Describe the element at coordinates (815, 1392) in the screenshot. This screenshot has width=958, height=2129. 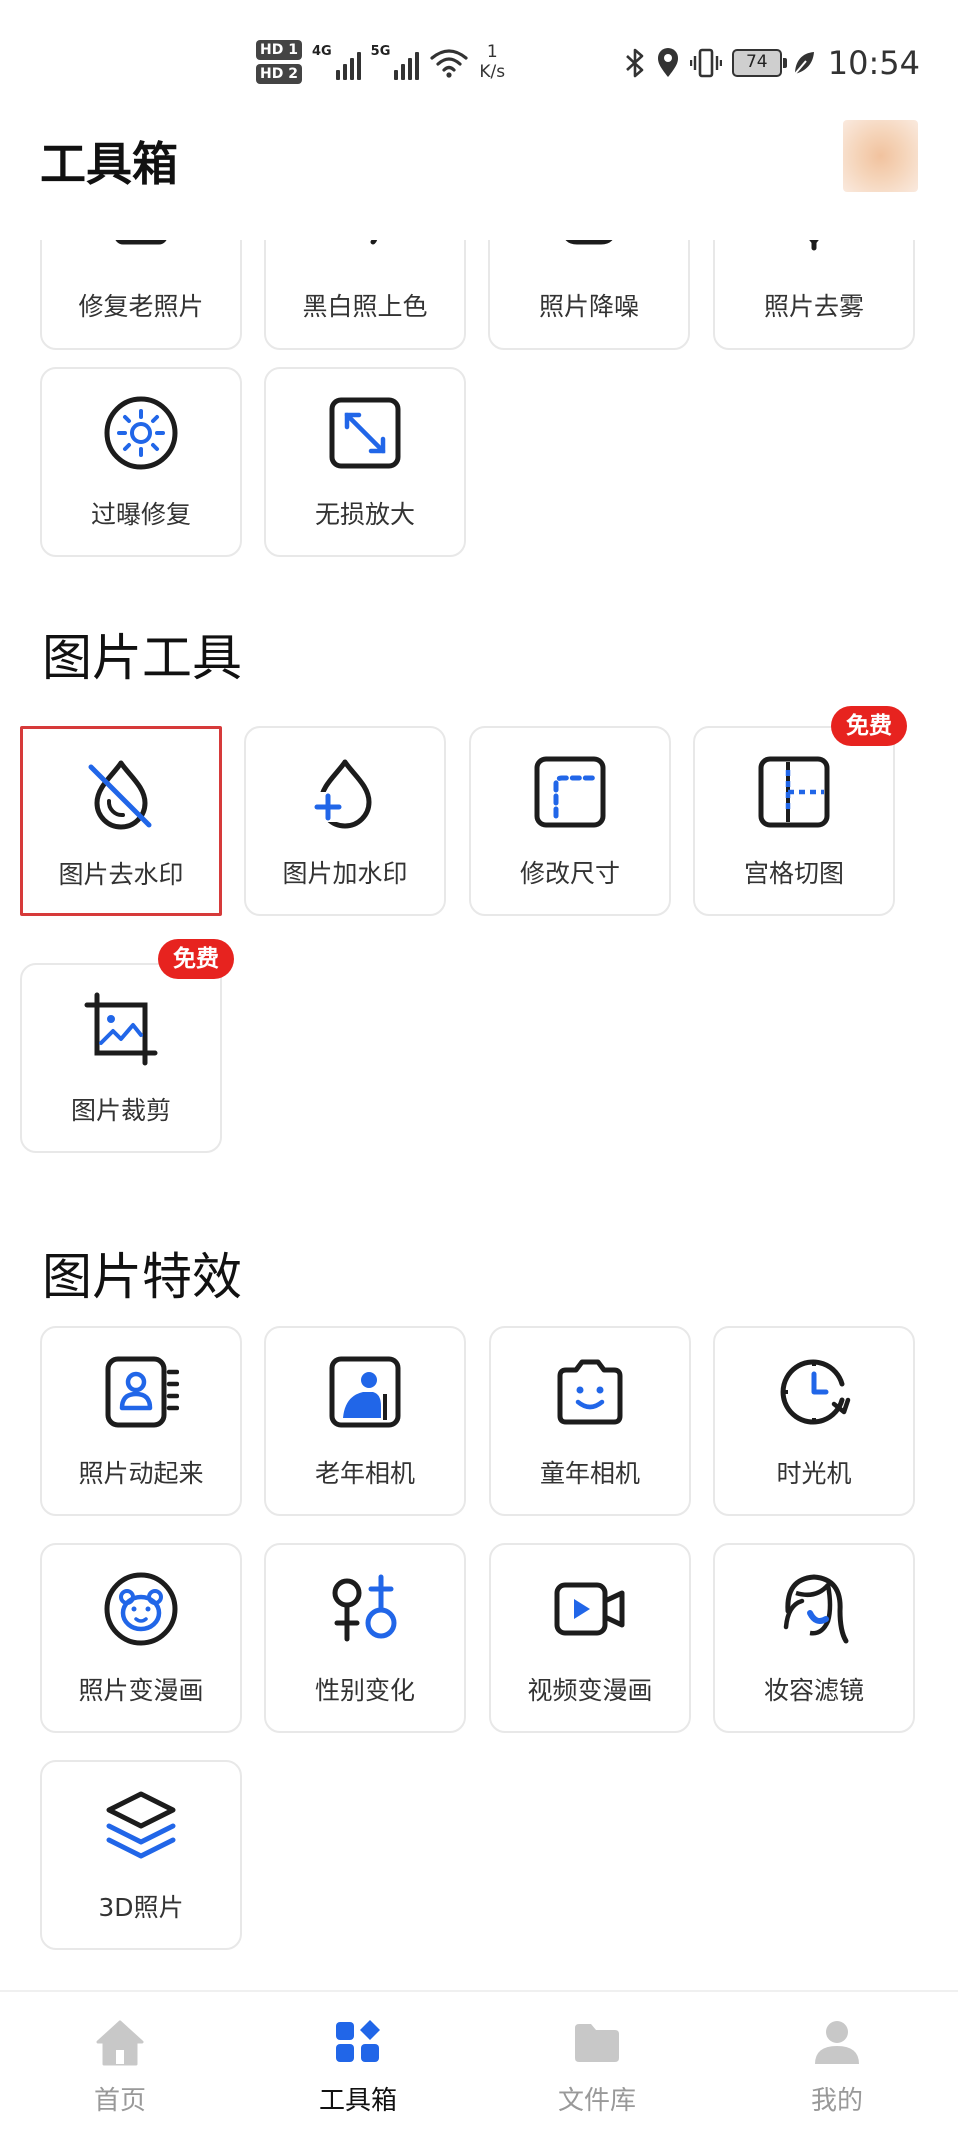
I see `clock-icon` at that location.